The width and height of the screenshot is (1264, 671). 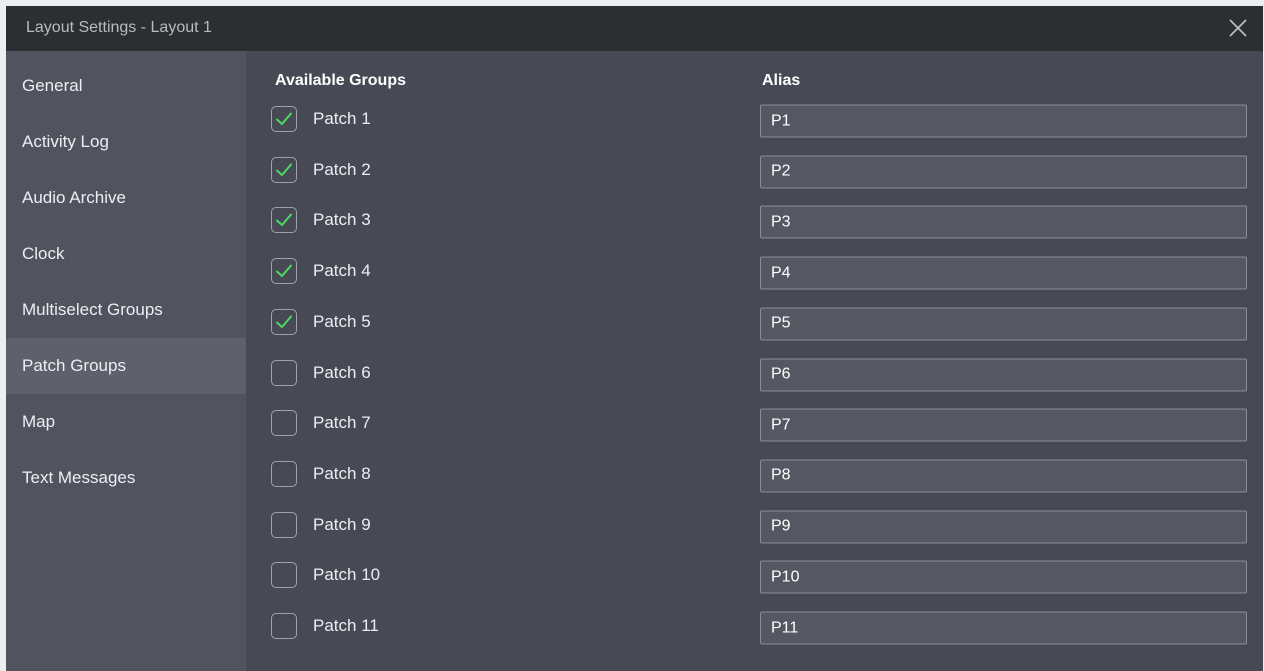 I want to click on patch-group-row: Patch 10, so click(x=754, y=577).